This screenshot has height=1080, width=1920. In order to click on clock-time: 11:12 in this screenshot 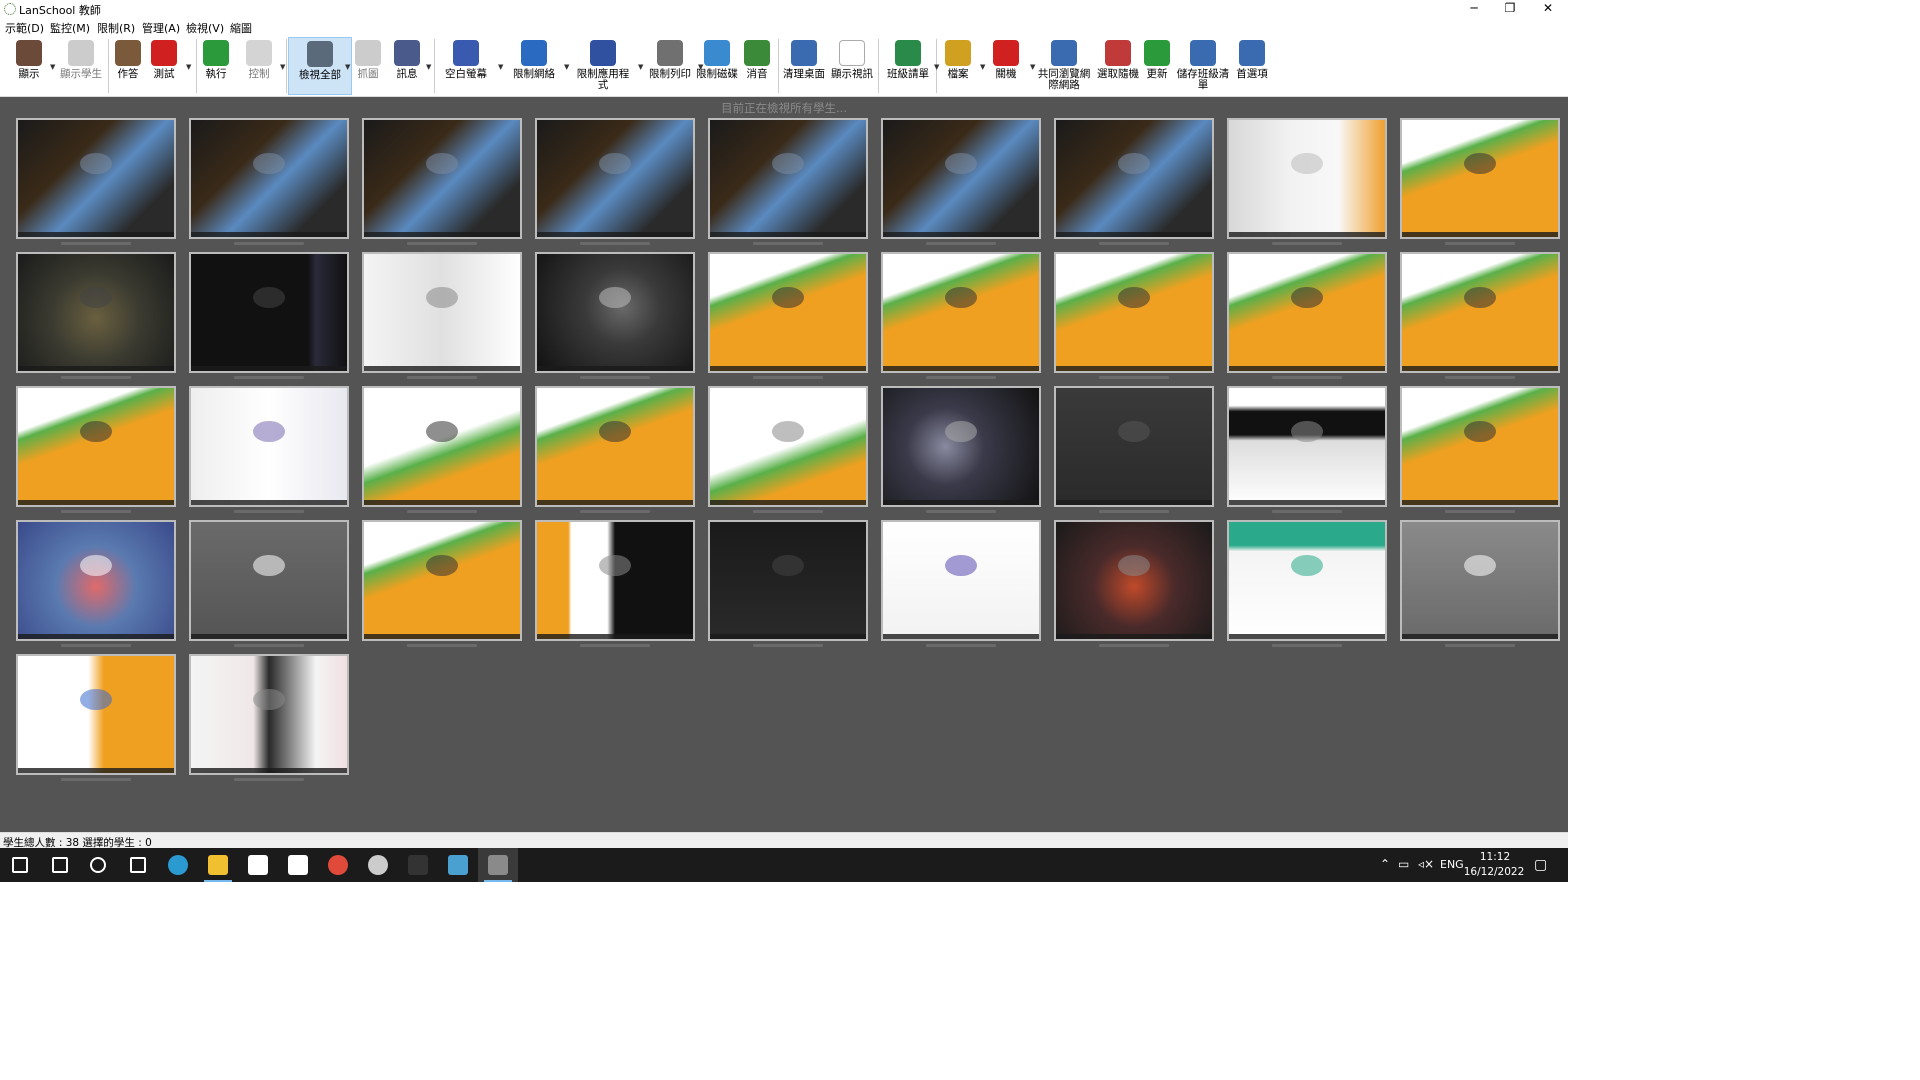, I will do `click(1495, 857)`.